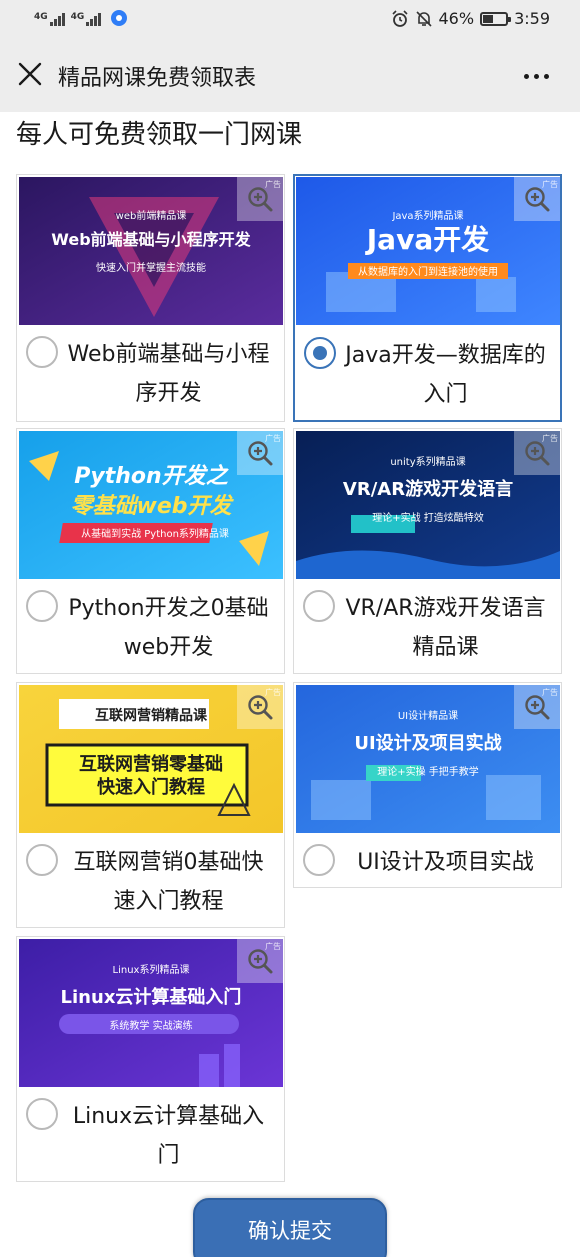 This screenshot has width=580, height=1257. What do you see at coordinates (423, 18) in the screenshot?
I see `mute-icon` at bounding box center [423, 18].